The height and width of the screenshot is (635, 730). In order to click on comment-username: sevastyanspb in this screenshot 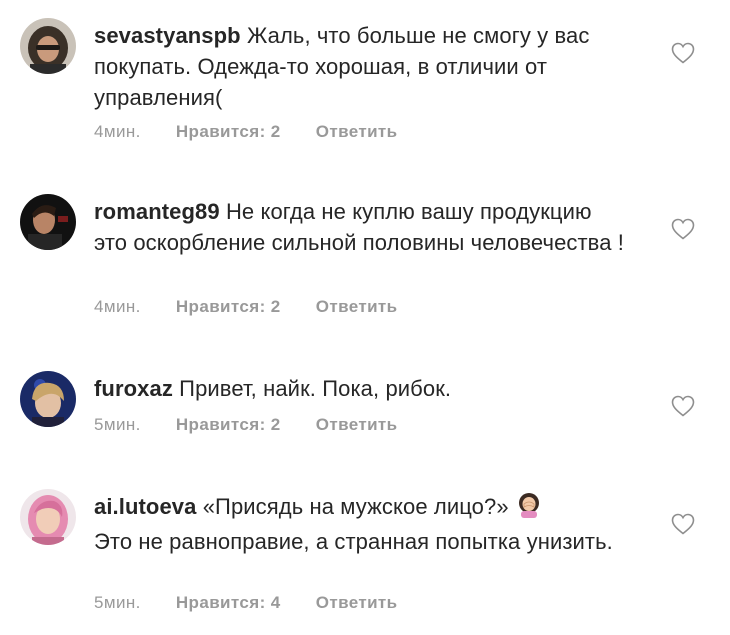, I will do `click(167, 35)`.